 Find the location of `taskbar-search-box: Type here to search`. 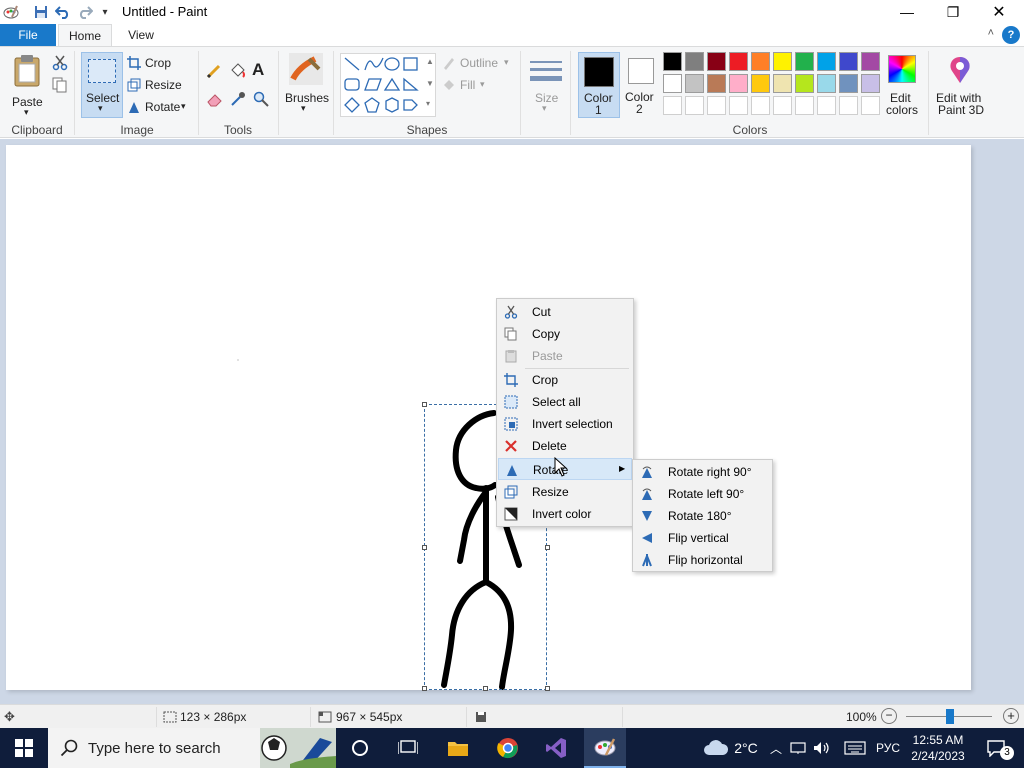

taskbar-search-box: Type here to search is located at coordinates (192, 748).